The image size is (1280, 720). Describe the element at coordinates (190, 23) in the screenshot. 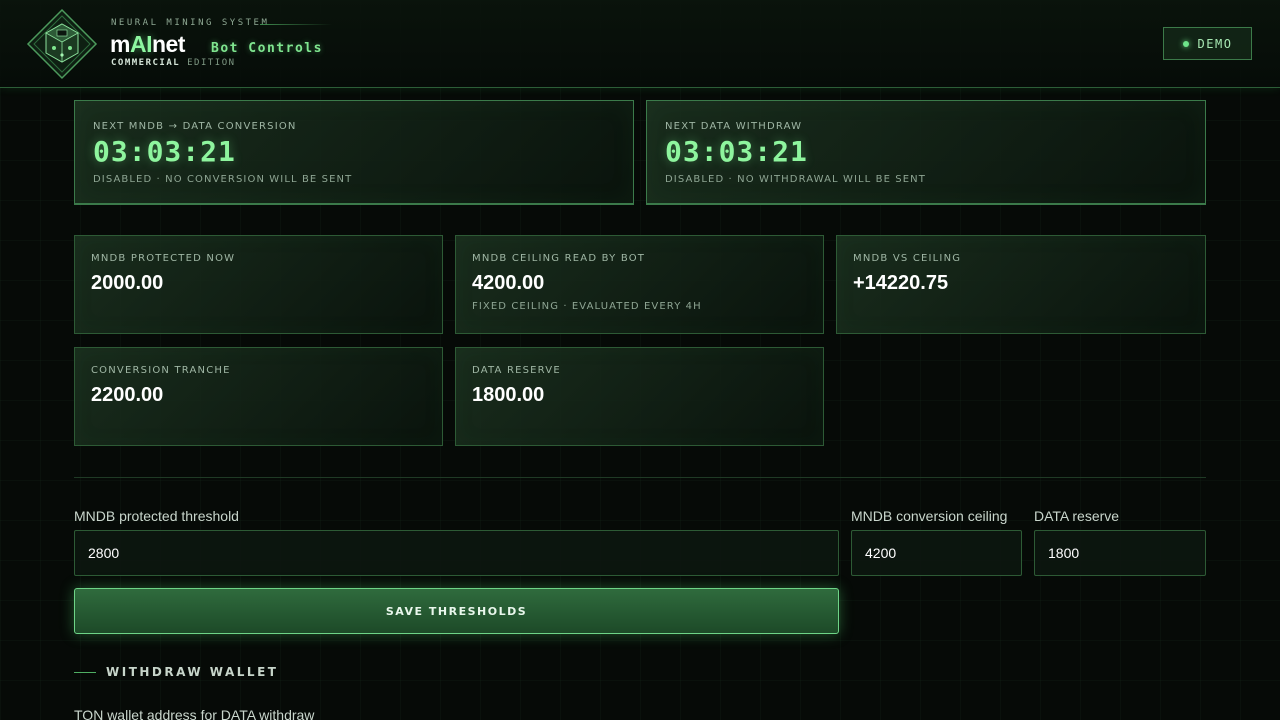

I see `system-label: NEURAL MINING SYSTEM` at that location.